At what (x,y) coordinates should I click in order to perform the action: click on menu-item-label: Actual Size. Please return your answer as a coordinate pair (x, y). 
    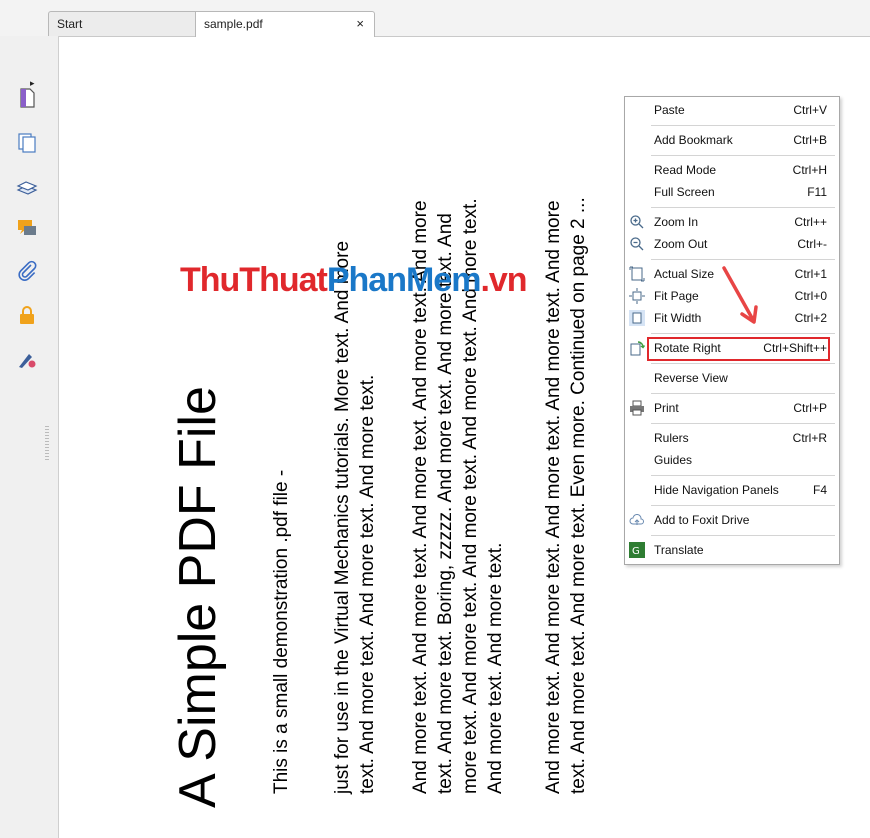
    Looking at the image, I should click on (684, 274).